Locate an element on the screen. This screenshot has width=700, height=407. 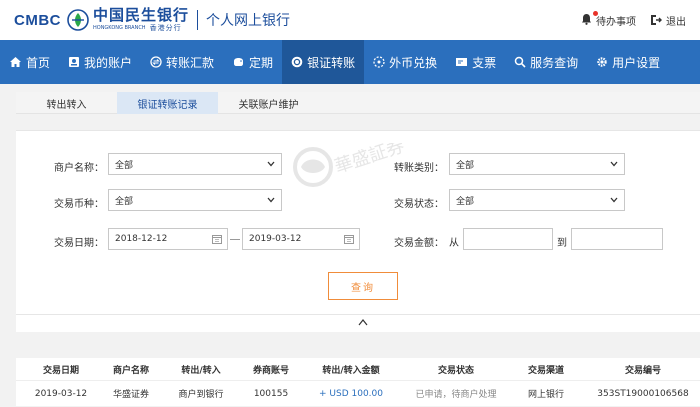
date-label: 交易日期： is located at coordinates (79, 243).